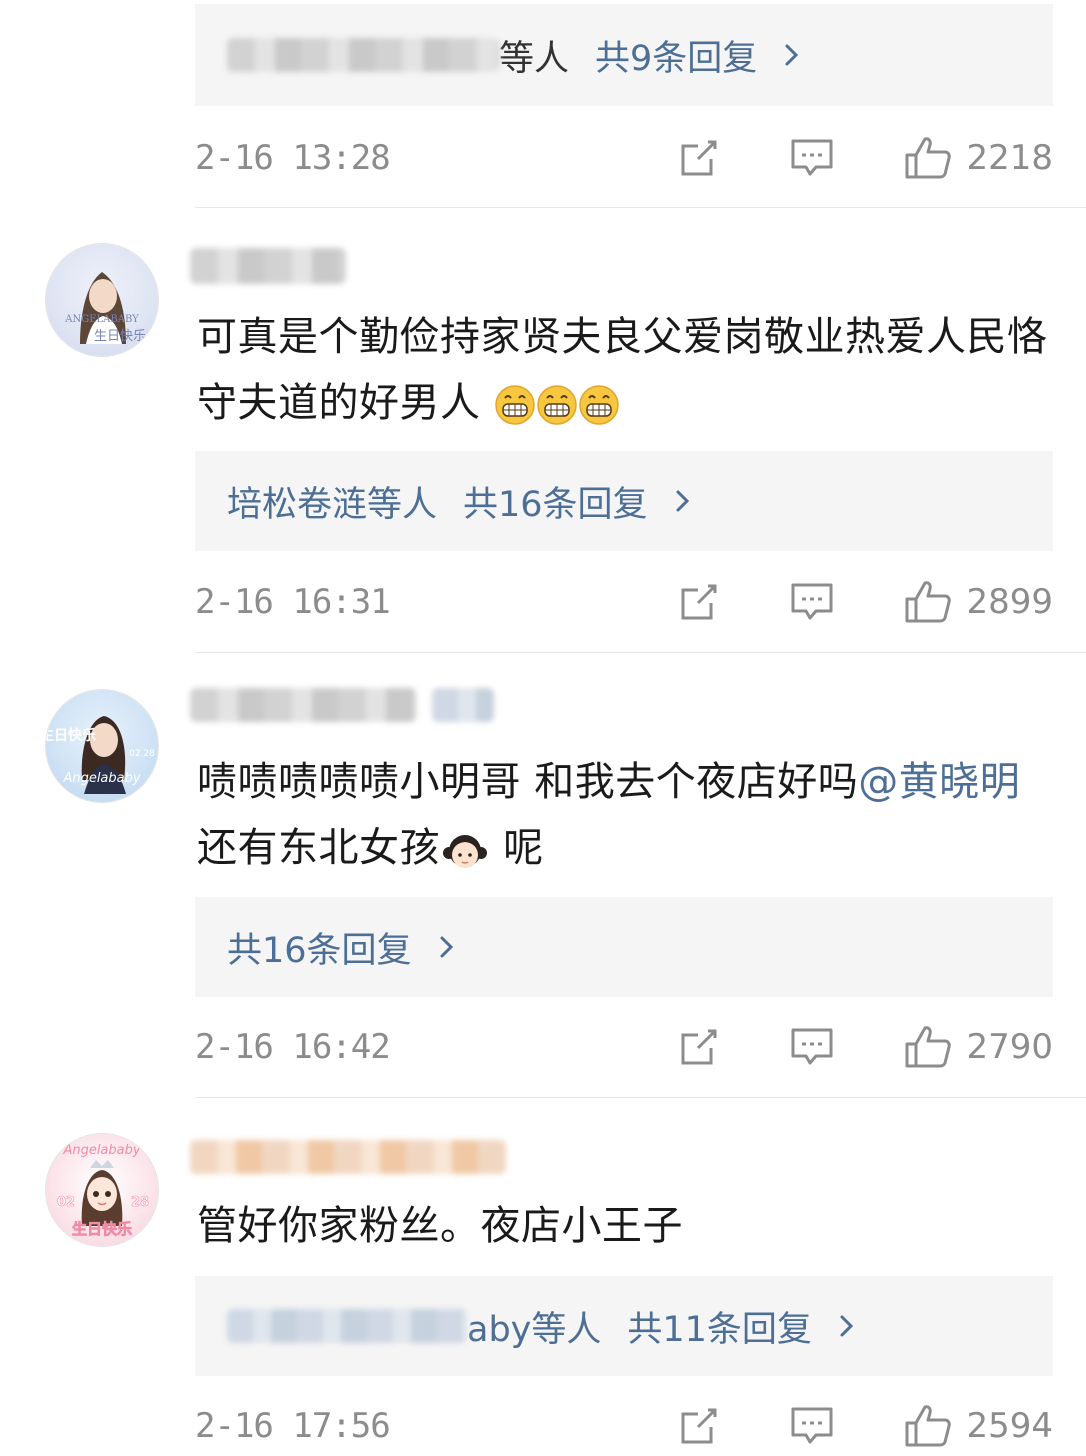 This screenshot has height=1456, width=1086. Describe the element at coordinates (101, 319) in the screenshot. I see `avatar-text: ANGELABABY` at that location.